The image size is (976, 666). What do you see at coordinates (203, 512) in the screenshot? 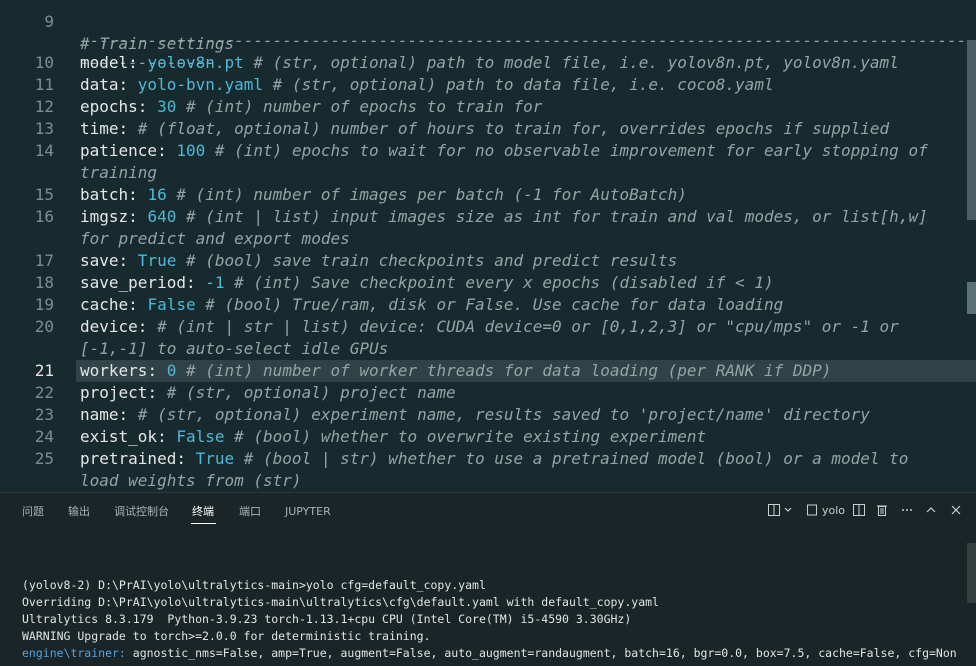
I see `tab-terminal: 终端` at bounding box center [203, 512].